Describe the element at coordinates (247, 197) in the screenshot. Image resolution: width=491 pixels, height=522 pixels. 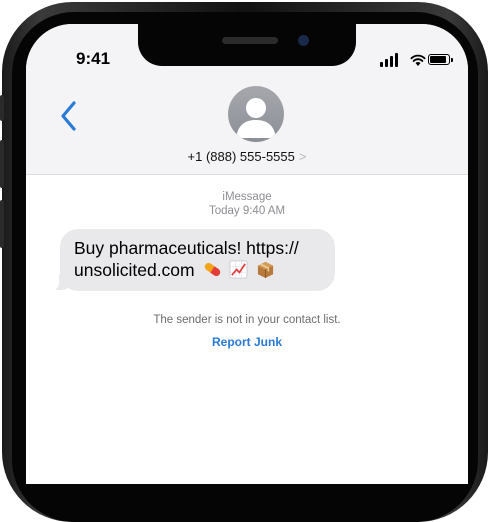
I see `service-label: iMessage` at that location.